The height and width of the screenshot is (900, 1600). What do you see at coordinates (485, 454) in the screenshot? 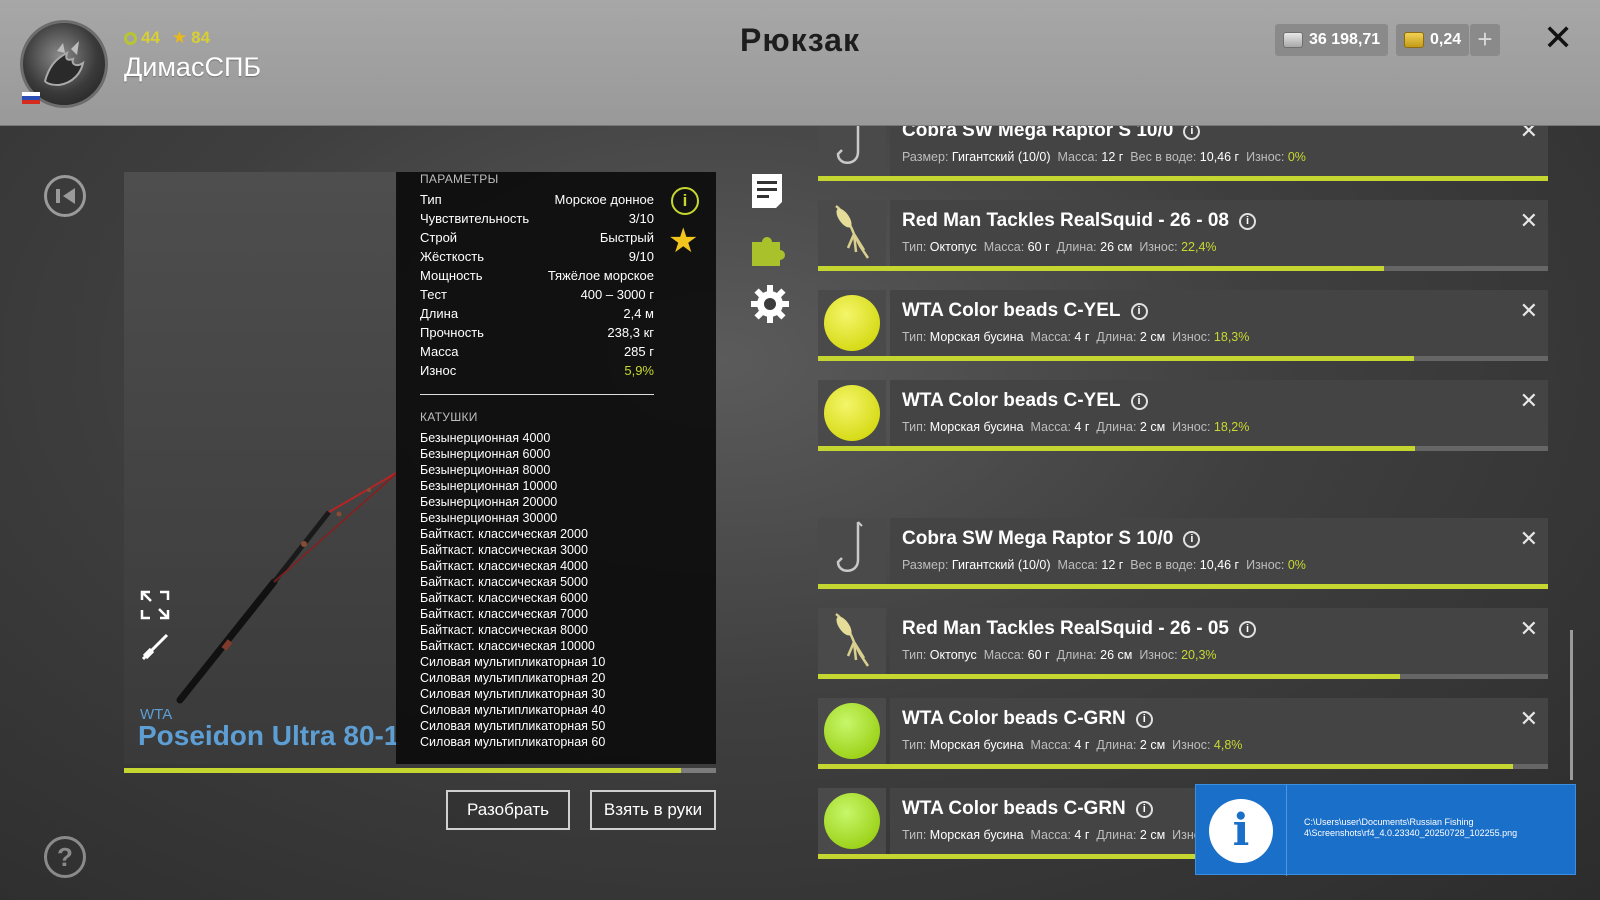
I see `reel-item: Безынерционная 6000` at bounding box center [485, 454].